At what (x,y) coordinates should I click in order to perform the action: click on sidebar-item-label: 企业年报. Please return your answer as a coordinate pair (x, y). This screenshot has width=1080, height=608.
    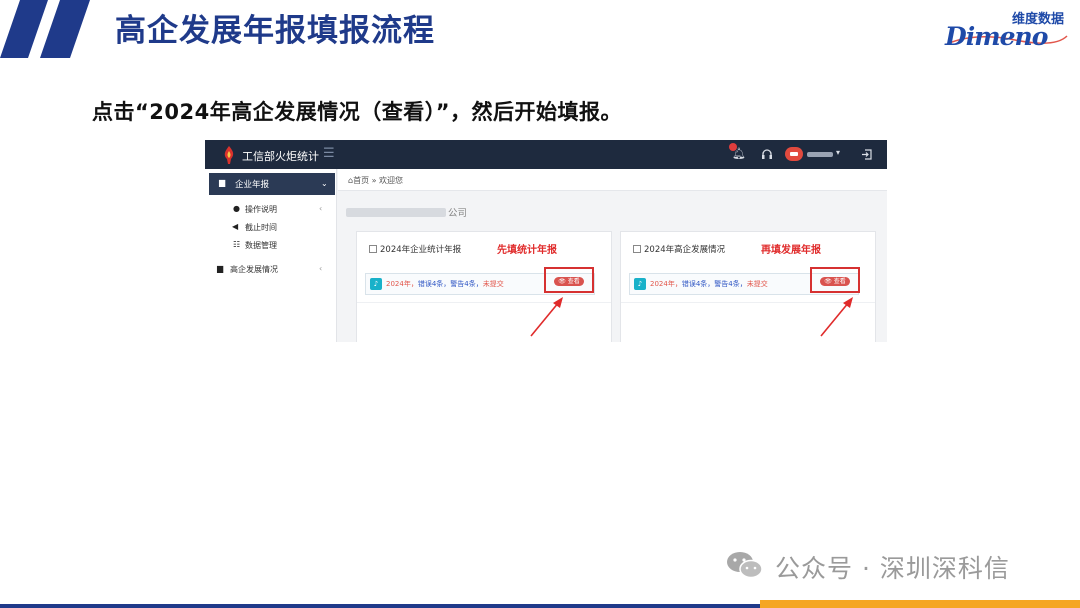
    Looking at the image, I should click on (252, 185).